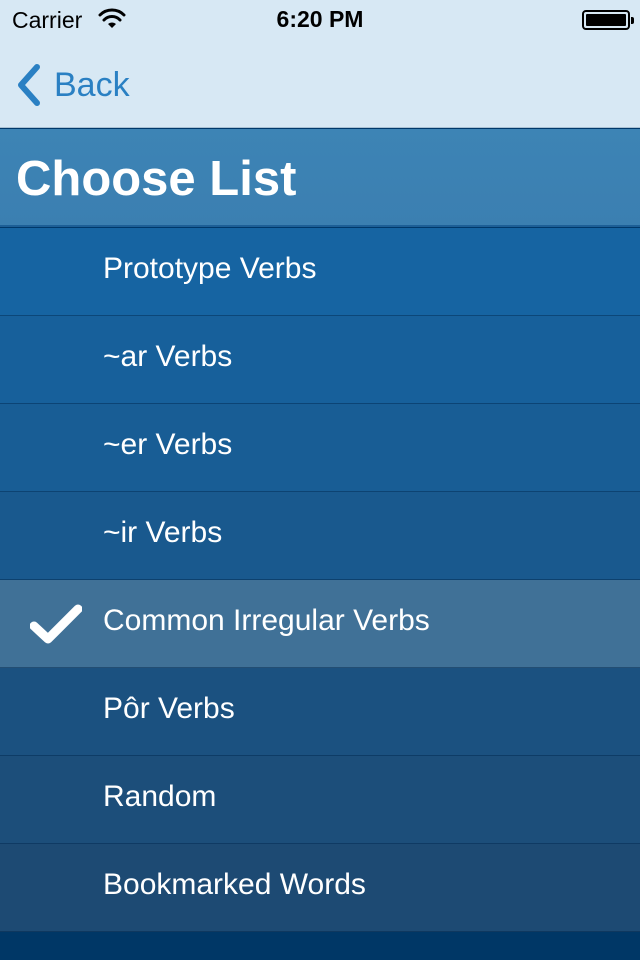 This screenshot has width=640, height=960. Describe the element at coordinates (320, 946) in the screenshot. I see `bottom-background` at that location.